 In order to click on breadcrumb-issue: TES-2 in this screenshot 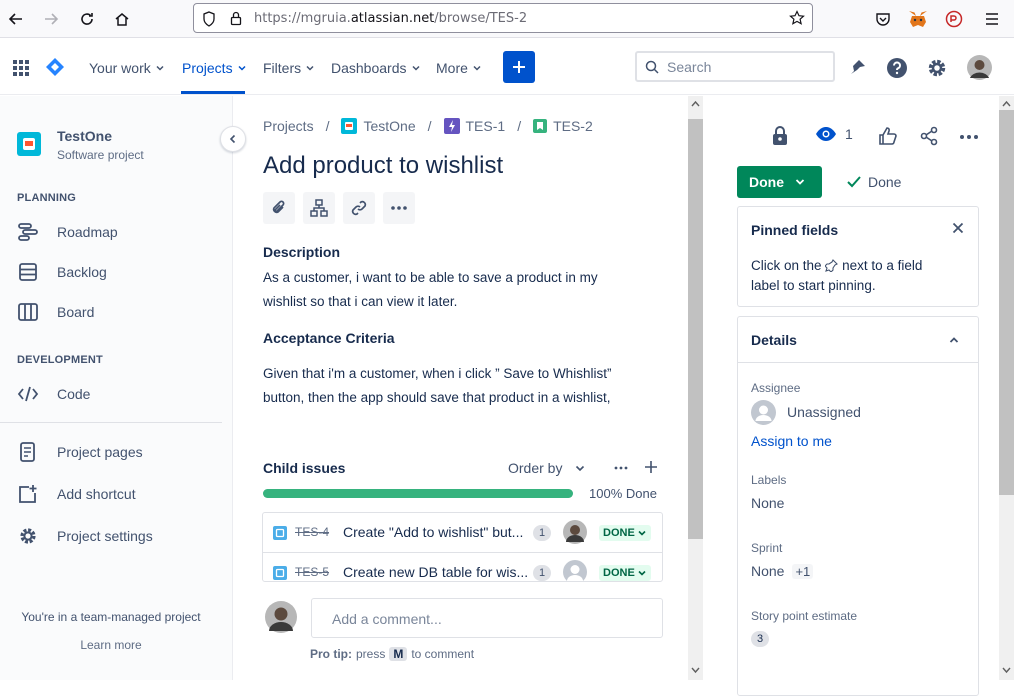, I will do `click(573, 126)`.